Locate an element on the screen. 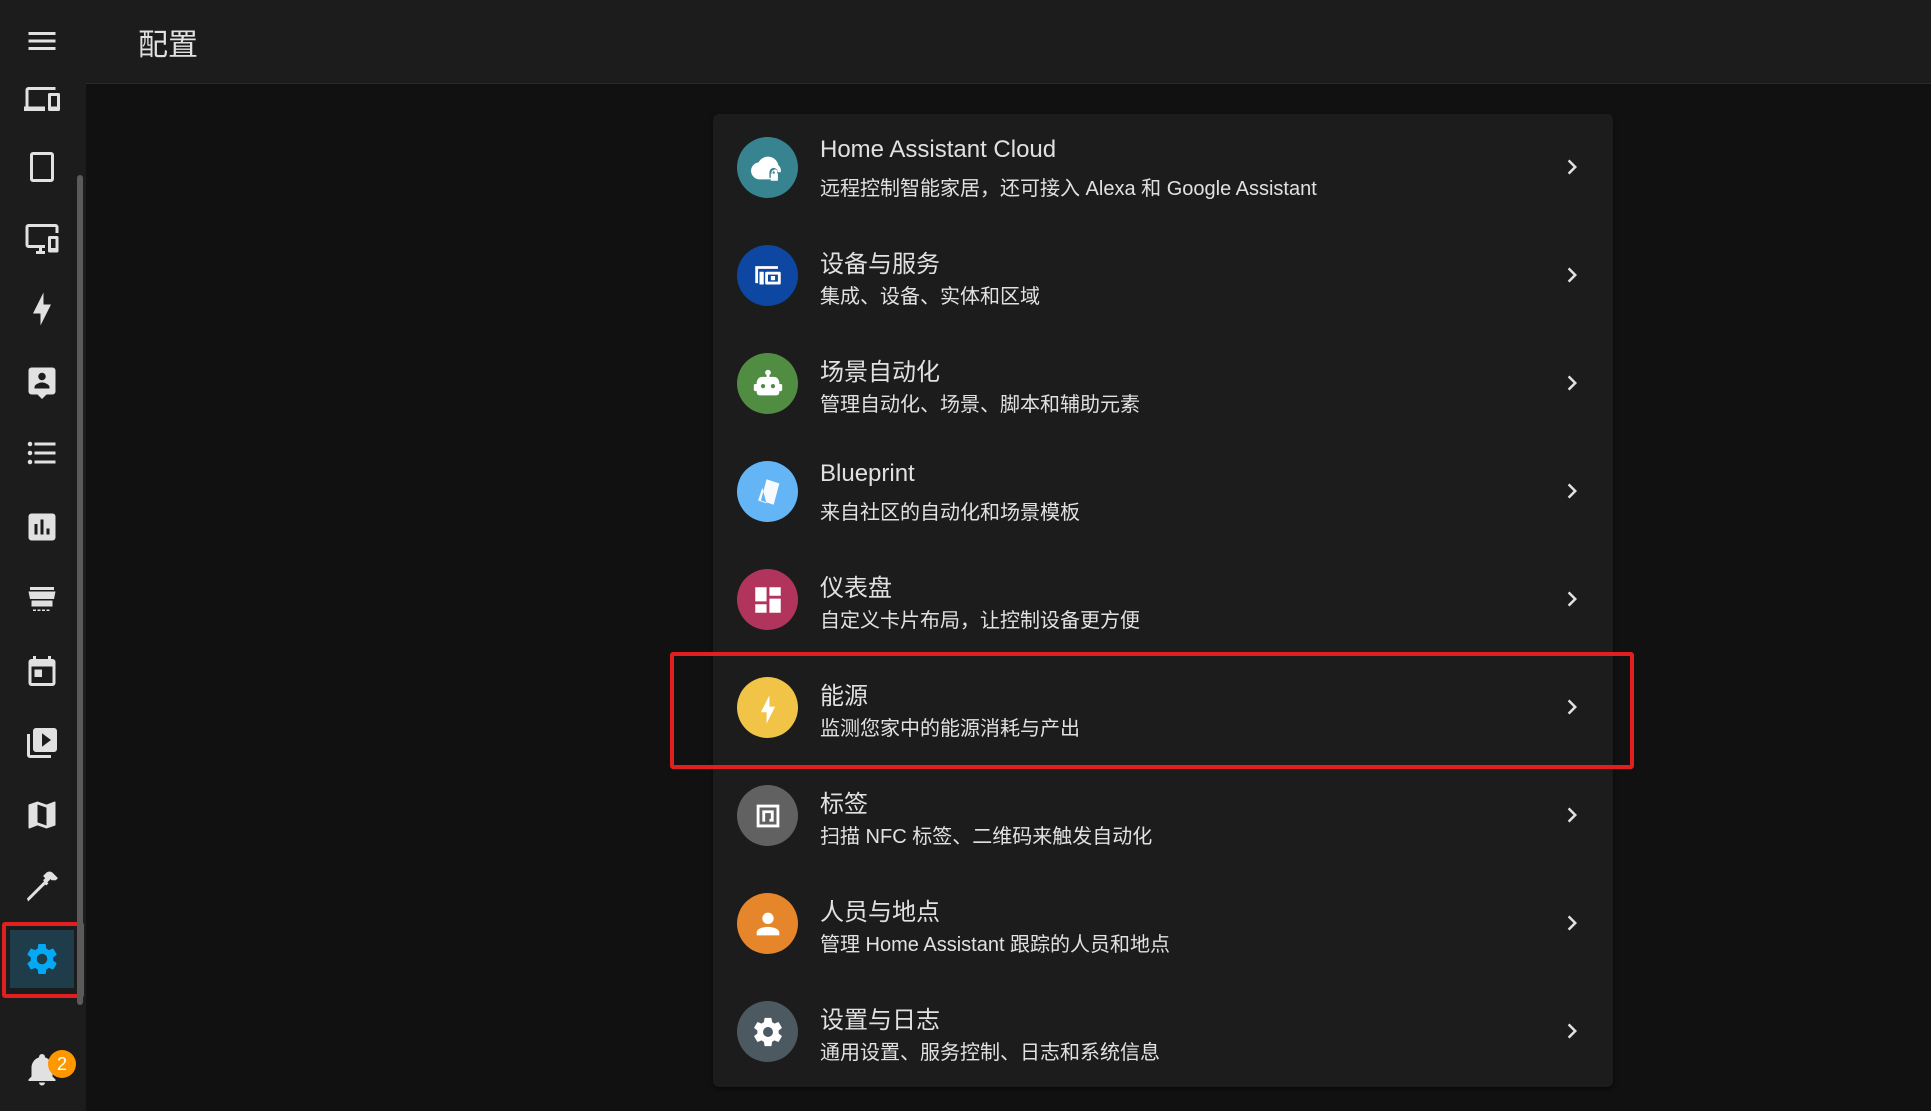 The width and height of the screenshot is (1931, 1111). config-item-persons-zones: 人员与地点 管理 Home Assistant 跟踪的人员和地点 is located at coordinates (1163, 924).